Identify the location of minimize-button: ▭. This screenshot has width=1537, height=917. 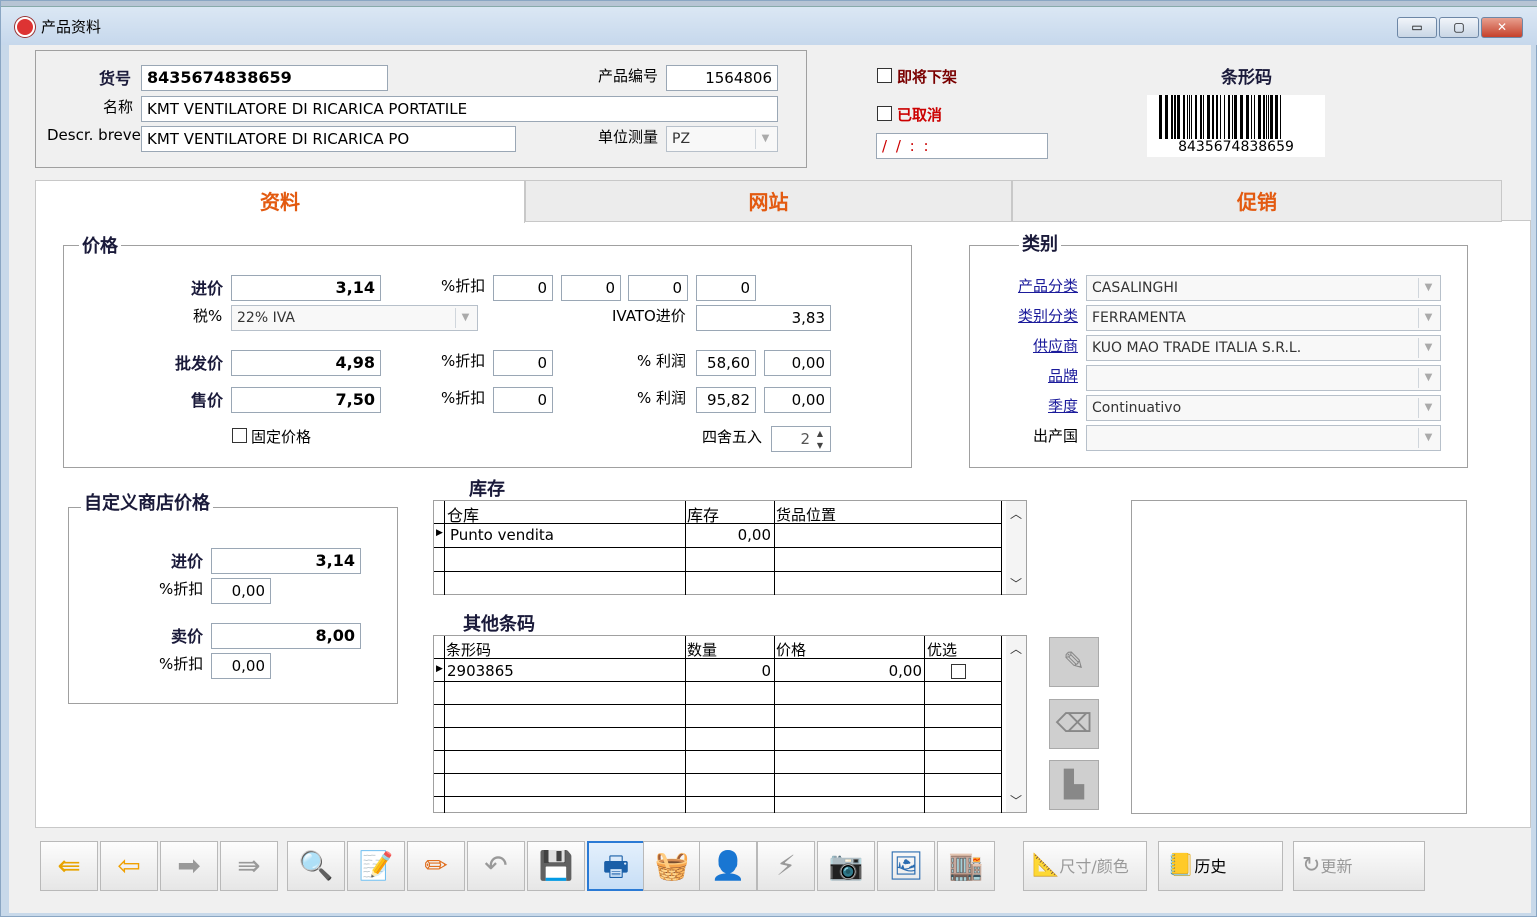
(1417, 27).